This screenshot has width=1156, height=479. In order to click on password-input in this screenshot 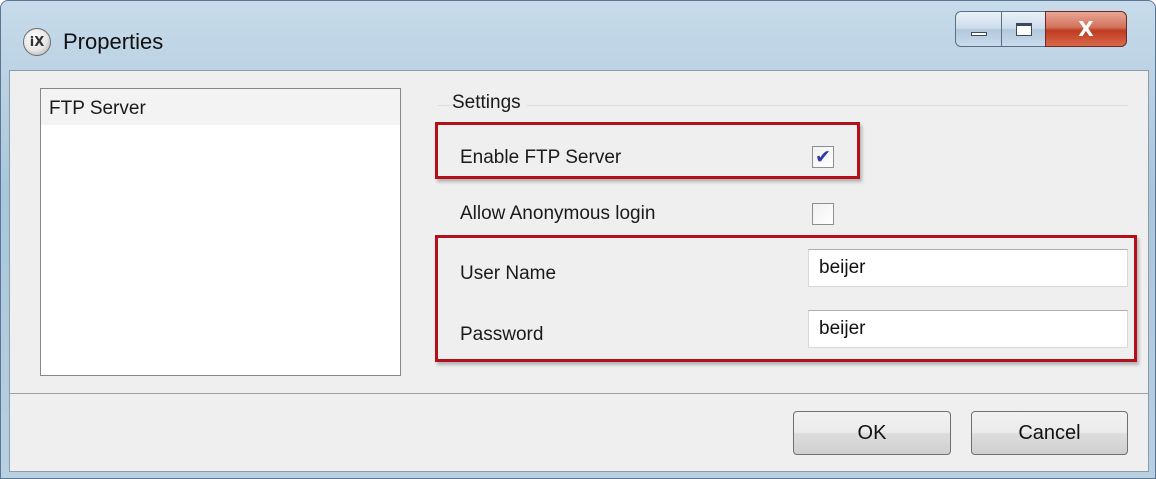, I will do `click(968, 329)`.